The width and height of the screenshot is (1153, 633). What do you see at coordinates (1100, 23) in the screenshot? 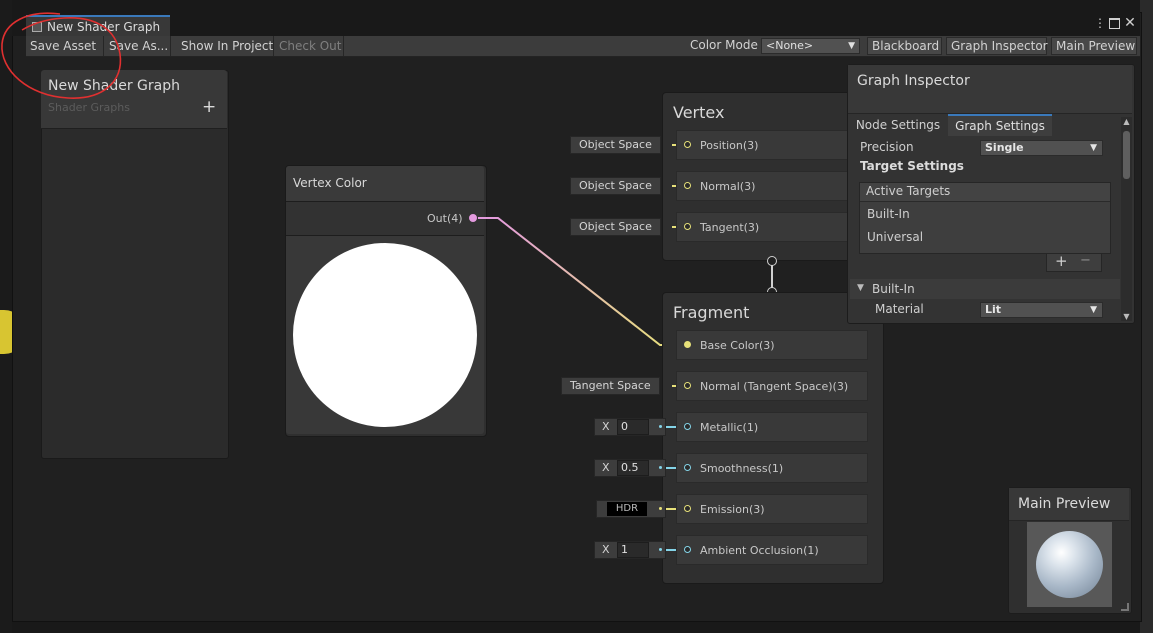
I see `more-options-icon: ⋮` at bounding box center [1100, 23].